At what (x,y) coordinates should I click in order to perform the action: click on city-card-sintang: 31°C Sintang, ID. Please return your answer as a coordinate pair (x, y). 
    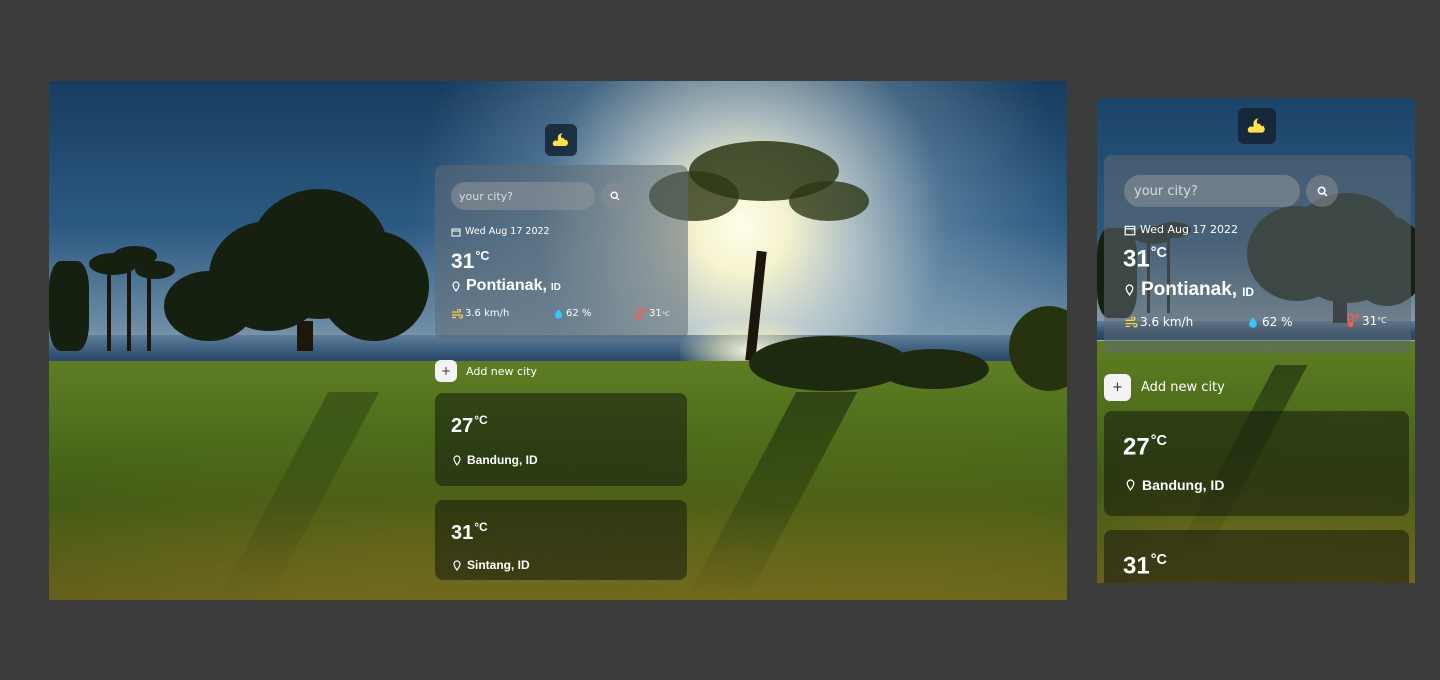
    Looking at the image, I should click on (561, 540).